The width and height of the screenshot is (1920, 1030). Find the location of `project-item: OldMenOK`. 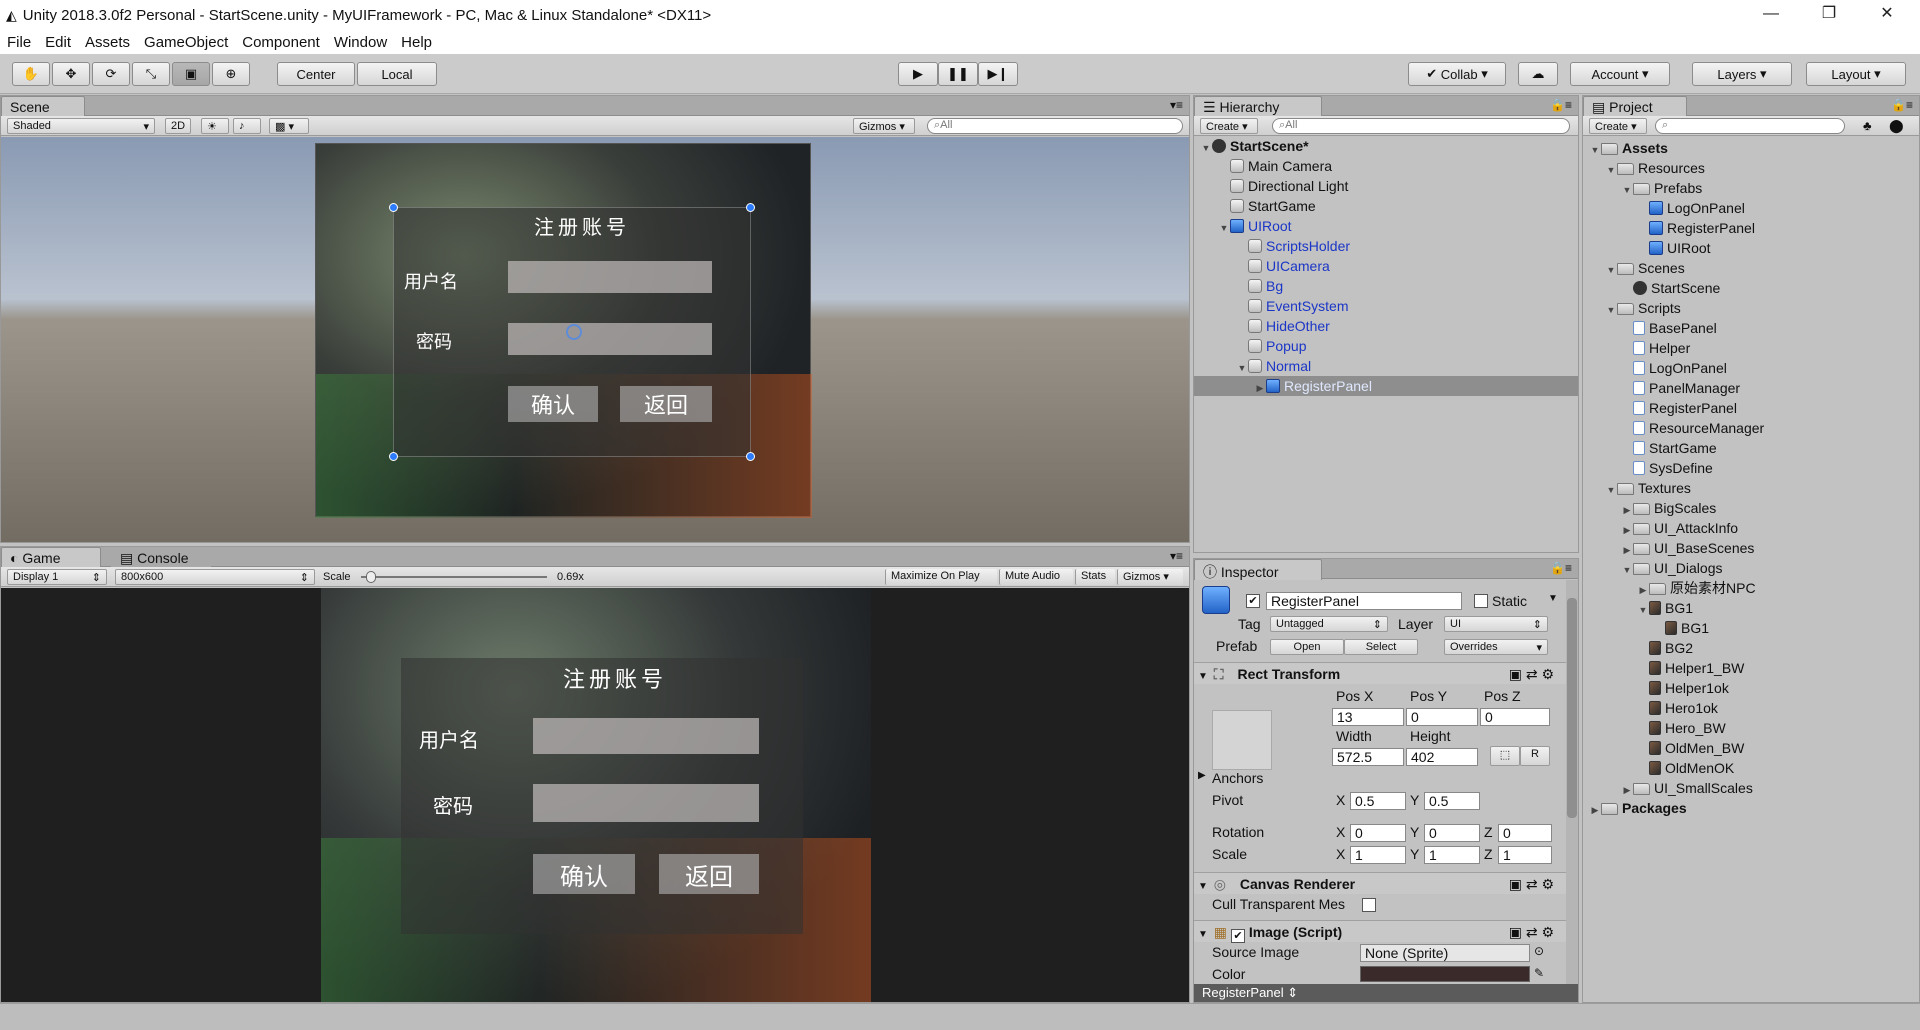

project-item: OldMenOK is located at coordinates (1751, 768).